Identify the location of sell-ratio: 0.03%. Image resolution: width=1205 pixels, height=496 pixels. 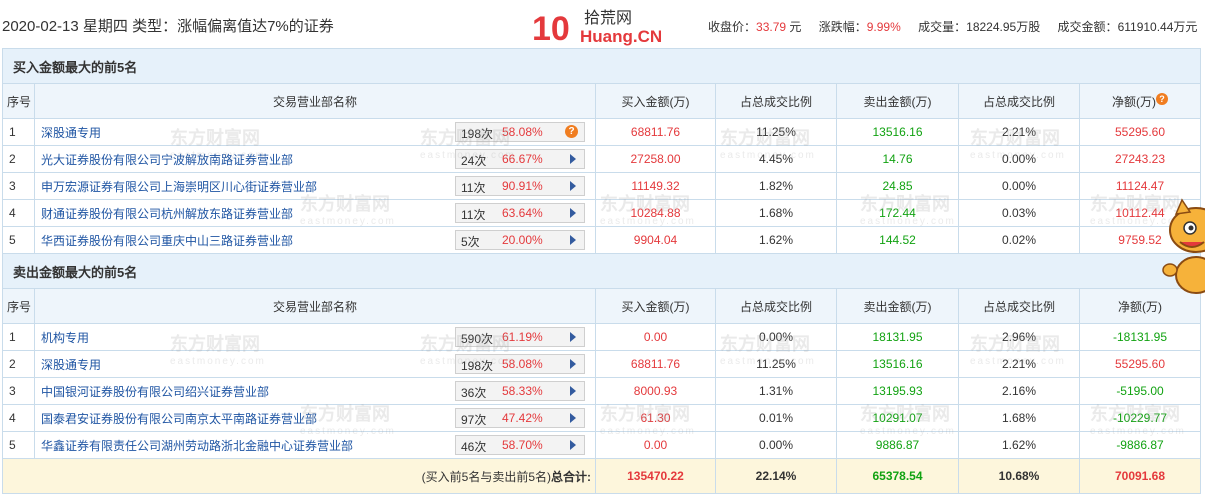
(1019, 213).